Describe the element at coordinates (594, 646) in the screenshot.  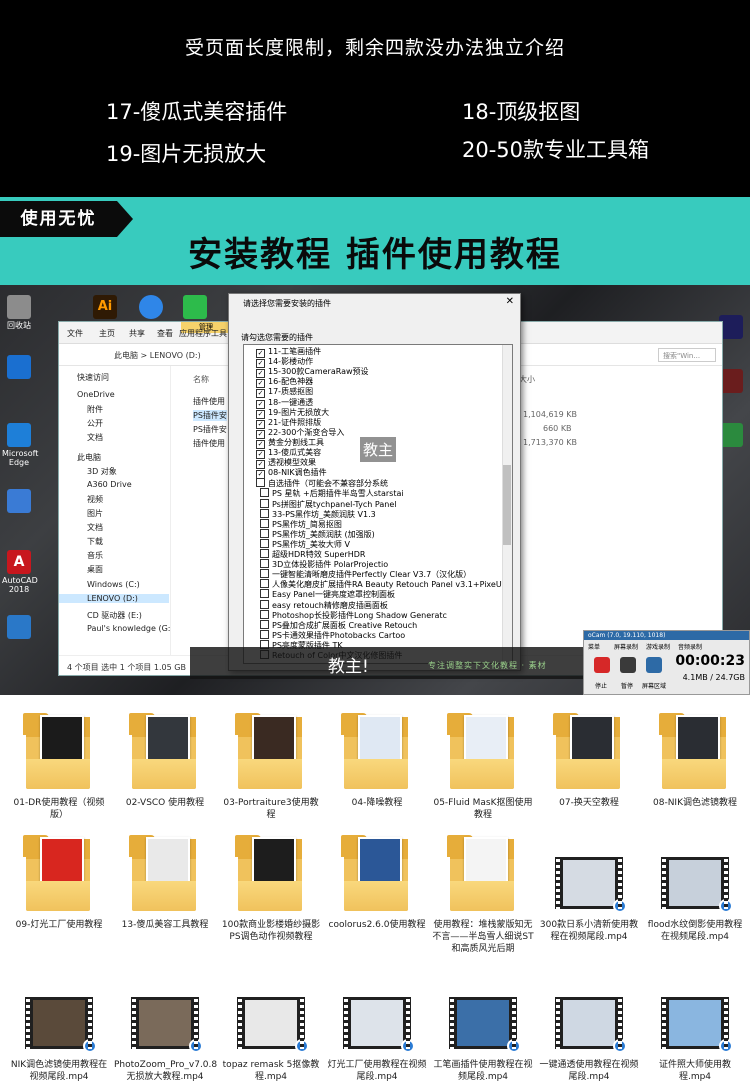
I see `ocam-tab-menu: 菜单` at that location.